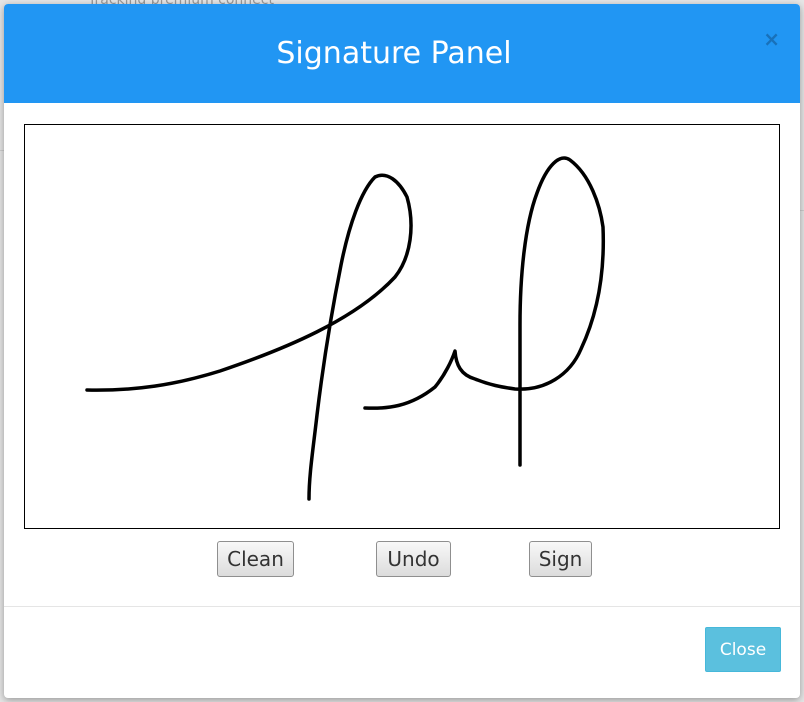  I want to click on signature-stroke, so click(484, 311).